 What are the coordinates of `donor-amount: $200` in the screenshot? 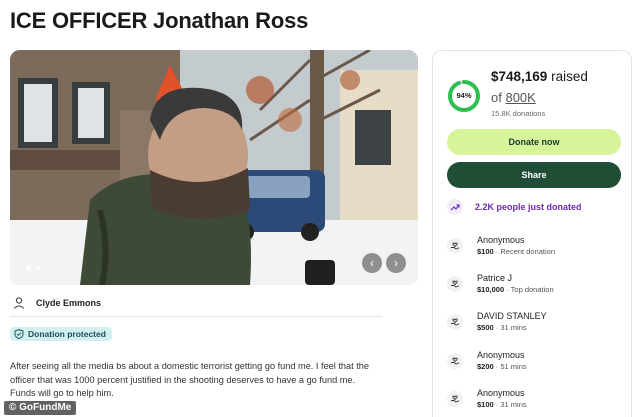 It's located at (485, 366).